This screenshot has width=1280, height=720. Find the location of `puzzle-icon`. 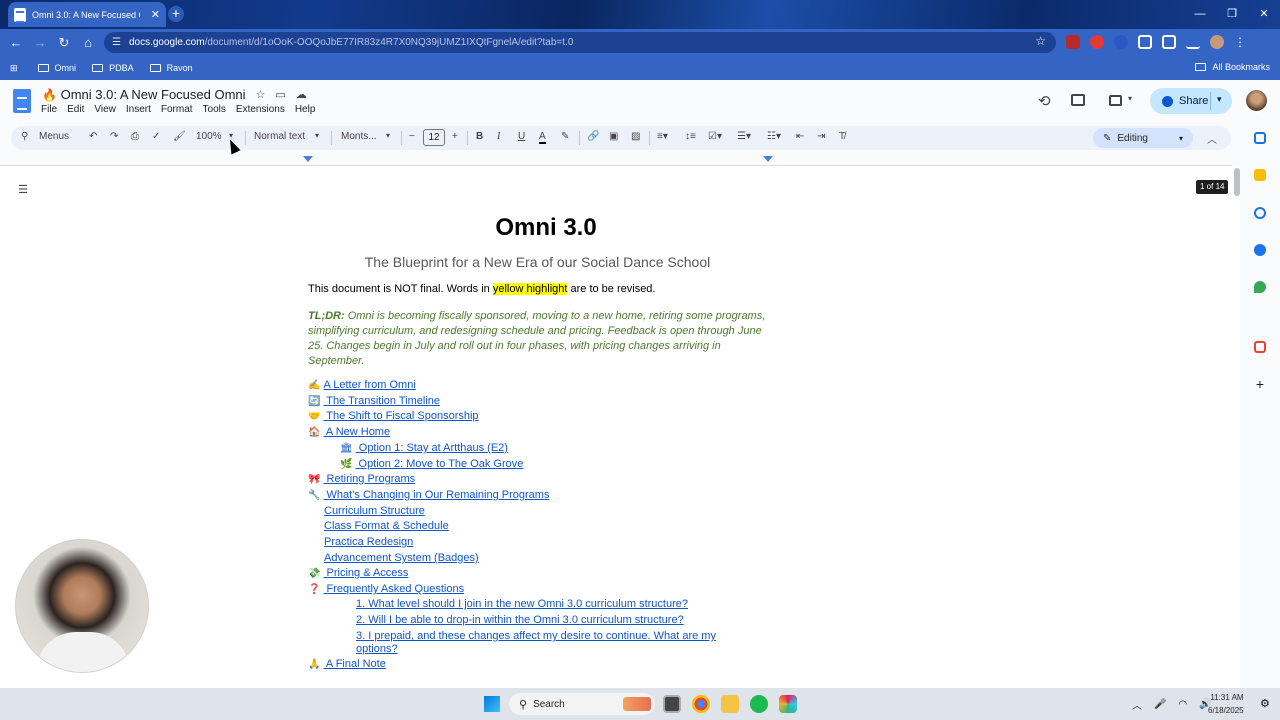

puzzle-icon is located at coordinates (1145, 42).